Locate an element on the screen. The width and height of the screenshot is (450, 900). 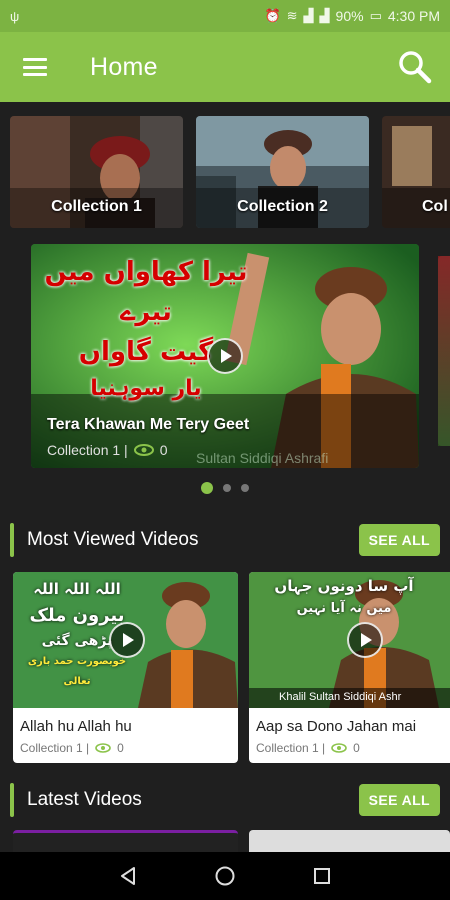
collection-label: Collection 2 is located at coordinates (282, 206).